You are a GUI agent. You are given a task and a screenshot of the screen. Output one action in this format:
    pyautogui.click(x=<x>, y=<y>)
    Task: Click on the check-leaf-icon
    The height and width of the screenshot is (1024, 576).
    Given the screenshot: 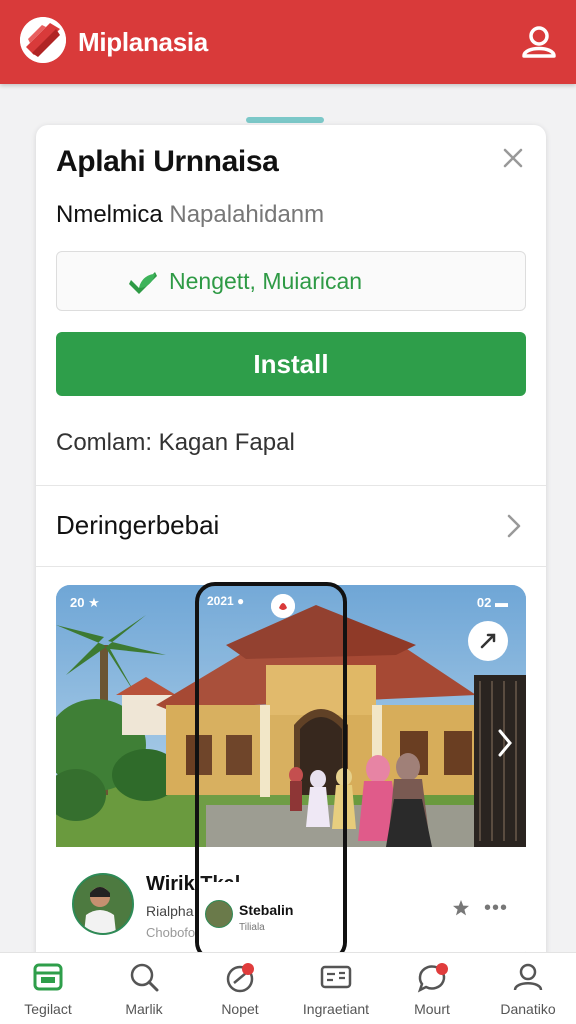 What is the action you would take?
    pyautogui.click(x=143, y=282)
    